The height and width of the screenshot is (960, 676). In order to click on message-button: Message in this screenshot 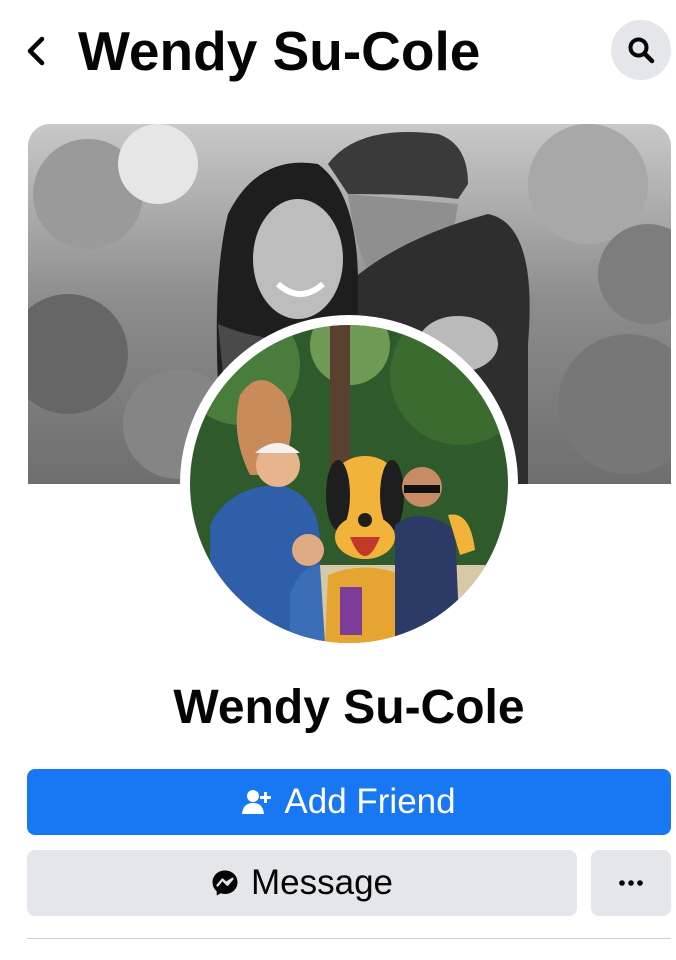, I will do `click(302, 883)`.